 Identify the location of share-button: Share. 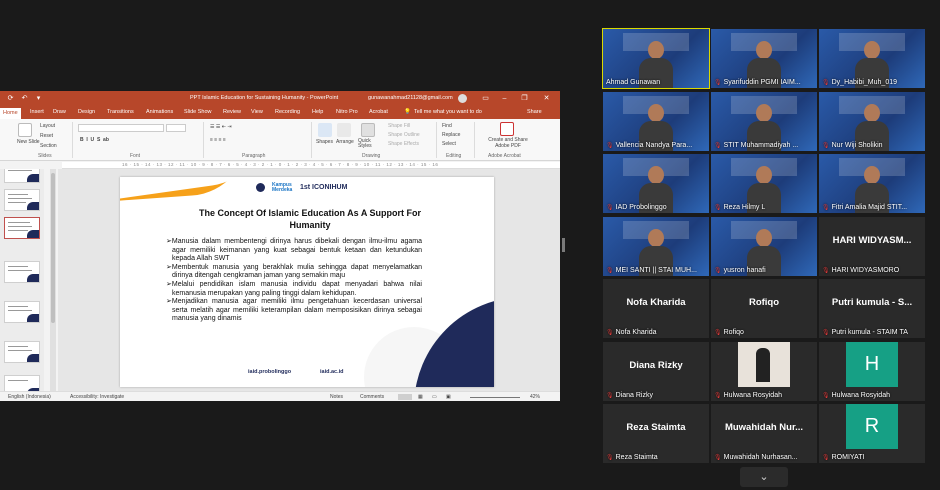
(534, 112).